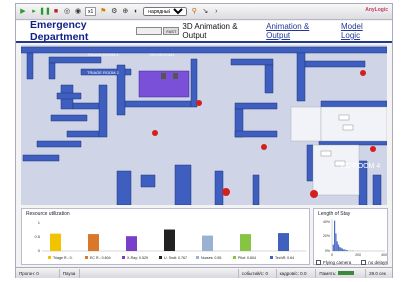  Describe the element at coordinates (171, 31) in the screenshot. I see `fast-button: FAST` at that location.